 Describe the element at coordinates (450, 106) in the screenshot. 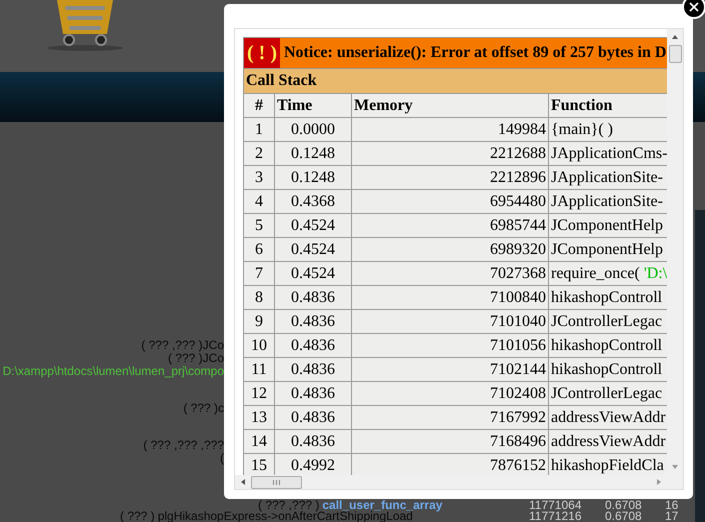

I see `column-header: Memory` at that location.